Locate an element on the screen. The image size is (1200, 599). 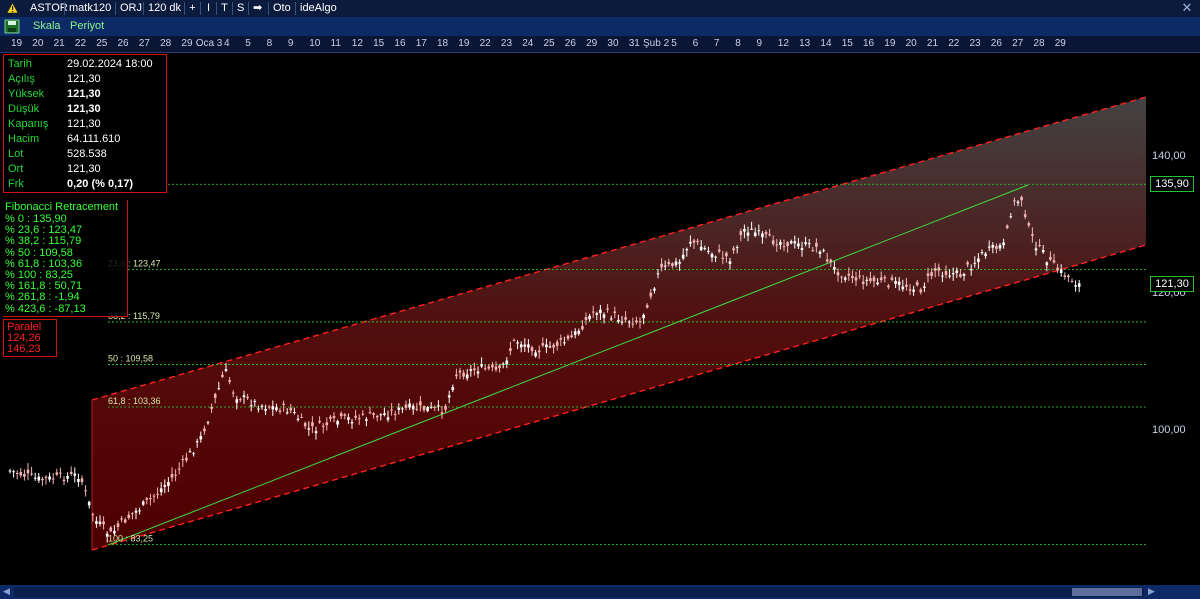
fib-level-row: % 261,8 : -1,94 is located at coordinates (42, 297).